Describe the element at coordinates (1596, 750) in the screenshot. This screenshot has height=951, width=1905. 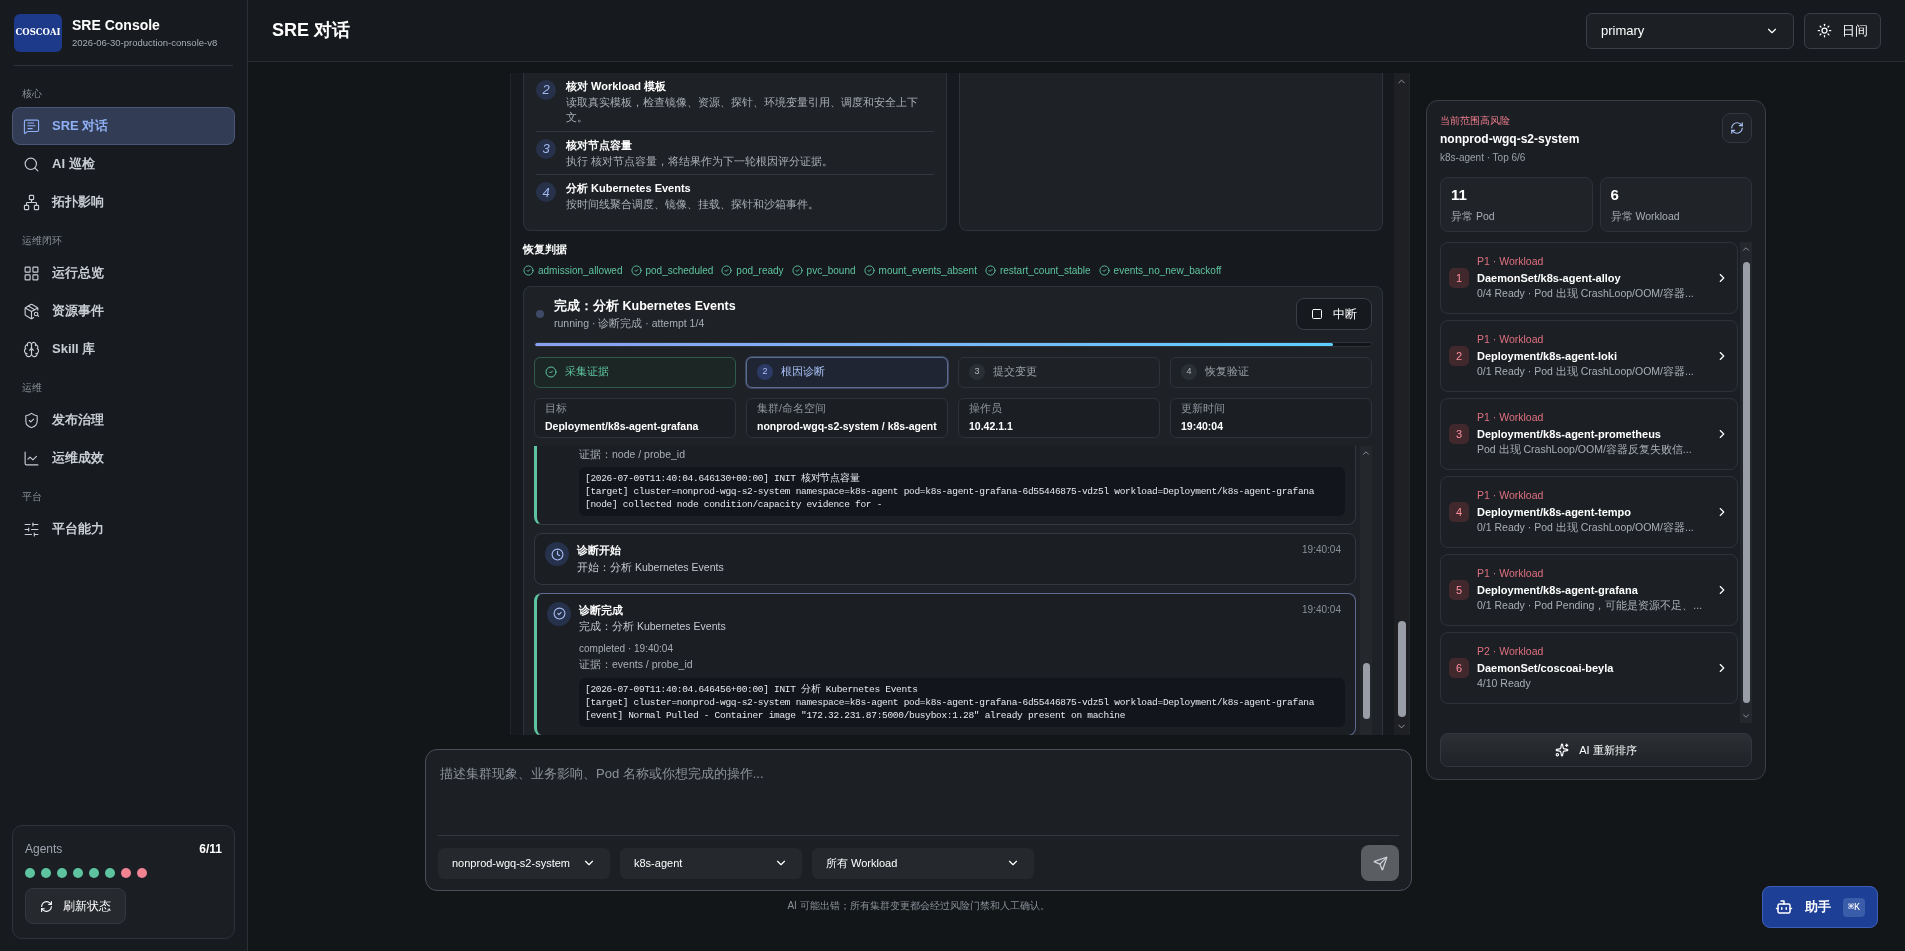
I see `rerank-button: AI 重新排序` at that location.